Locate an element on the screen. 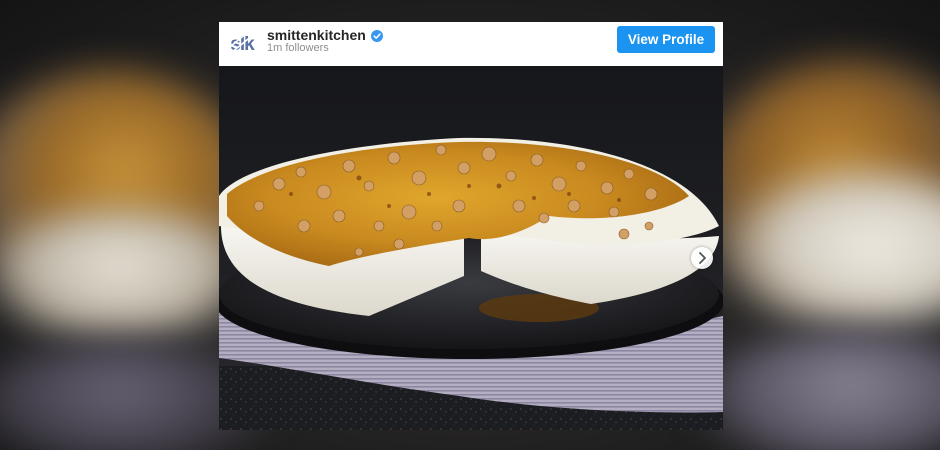 The height and width of the screenshot is (450, 940). blurred-background-right-cloth is located at coordinates (820, 390).